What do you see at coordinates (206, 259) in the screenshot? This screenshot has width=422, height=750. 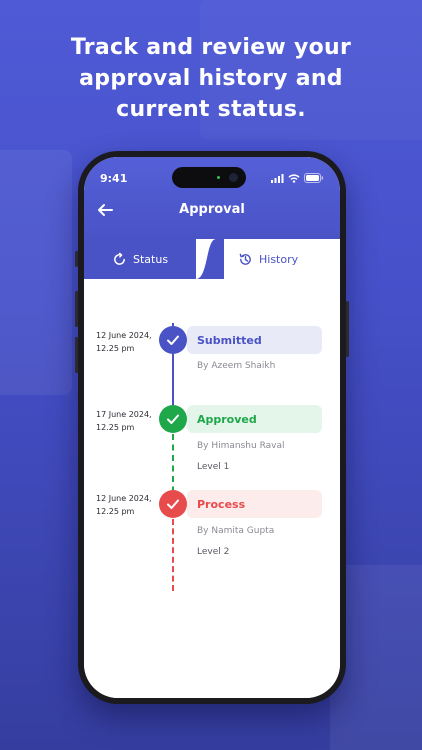 I see `tab-status-curve` at bounding box center [206, 259].